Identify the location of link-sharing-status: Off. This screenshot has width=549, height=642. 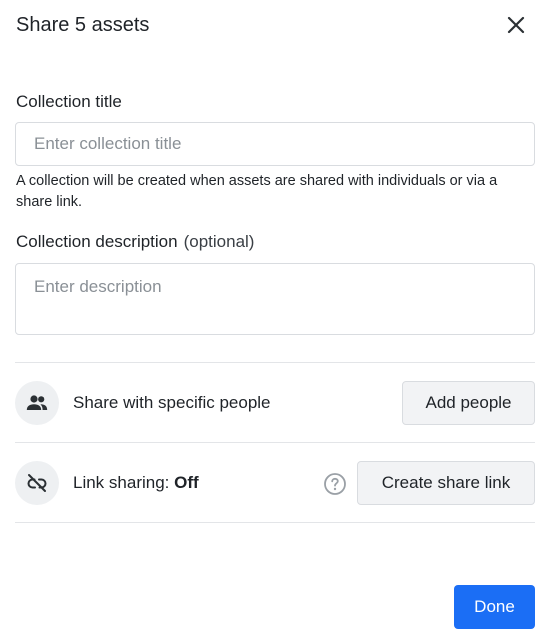
(186, 482).